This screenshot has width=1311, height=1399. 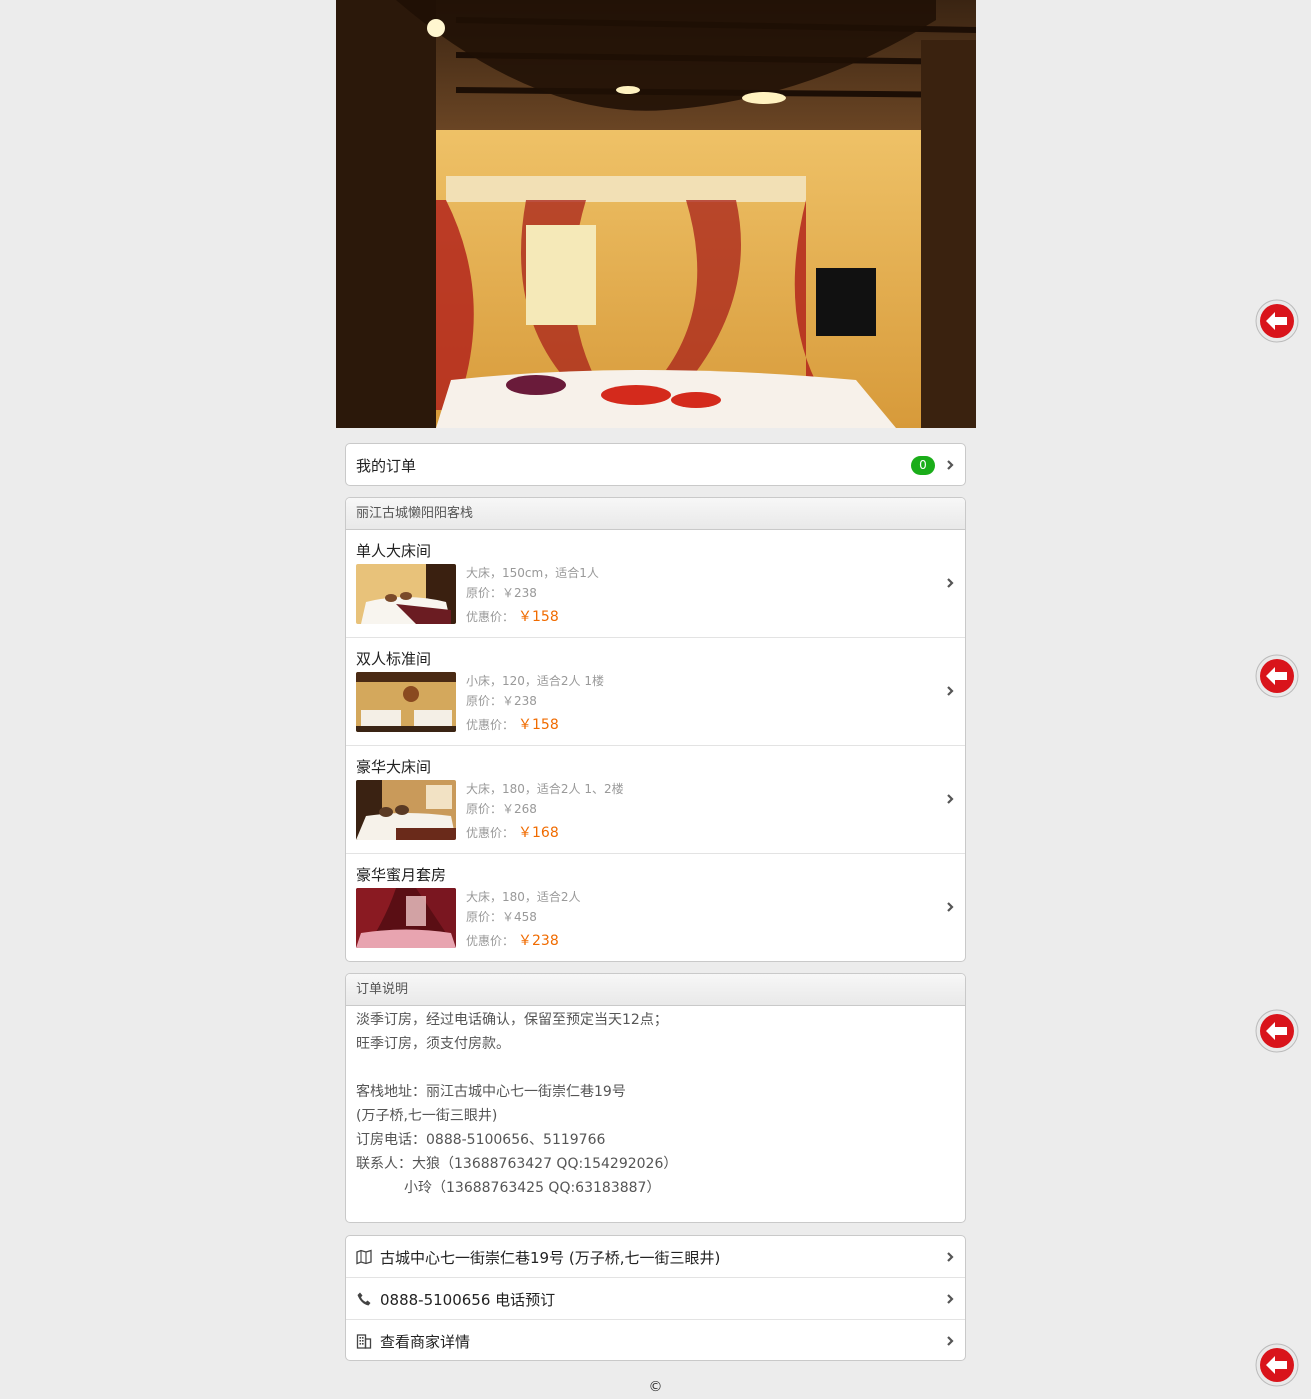 What do you see at coordinates (523, 897) in the screenshot?
I see `room-desc: 大床，180，适合2人` at bounding box center [523, 897].